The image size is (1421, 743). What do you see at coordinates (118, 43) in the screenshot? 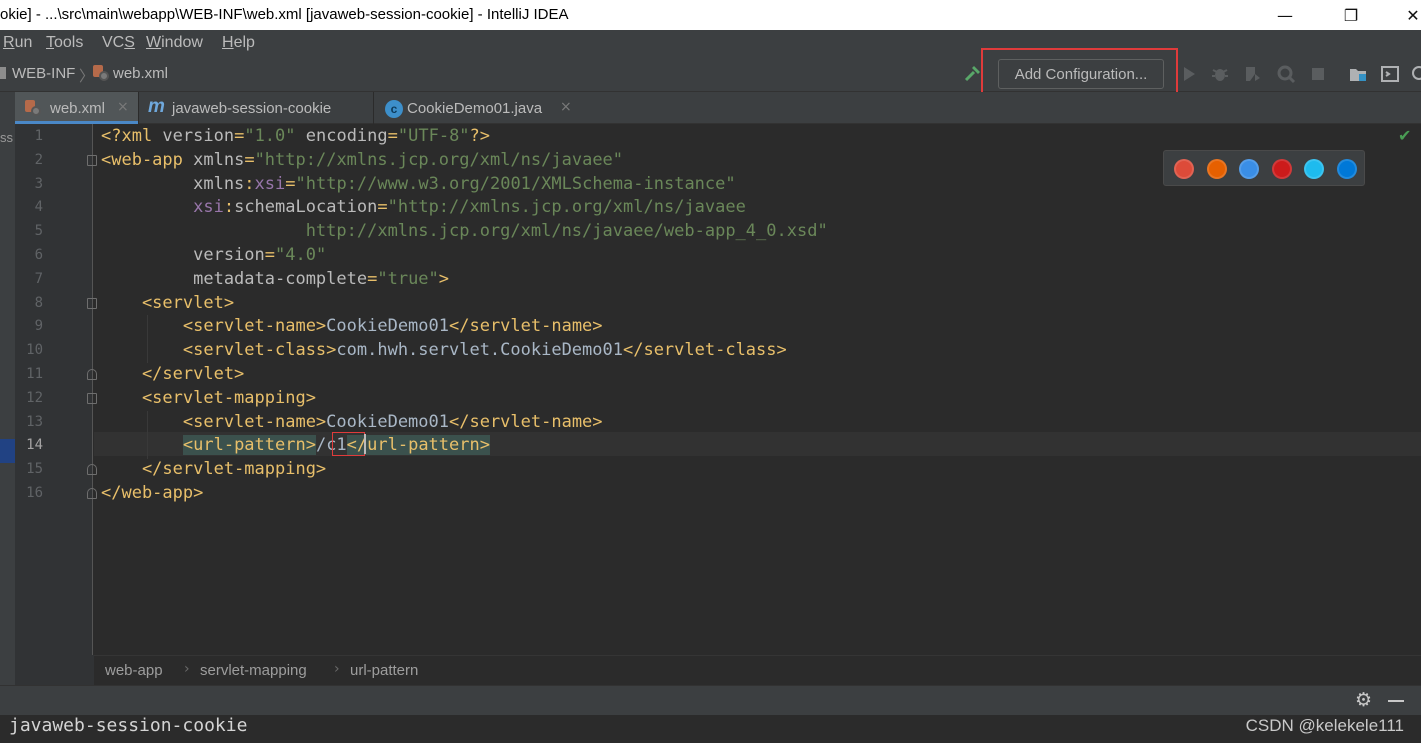
I see `menu-vcs: VCS` at bounding box center [118, 43].